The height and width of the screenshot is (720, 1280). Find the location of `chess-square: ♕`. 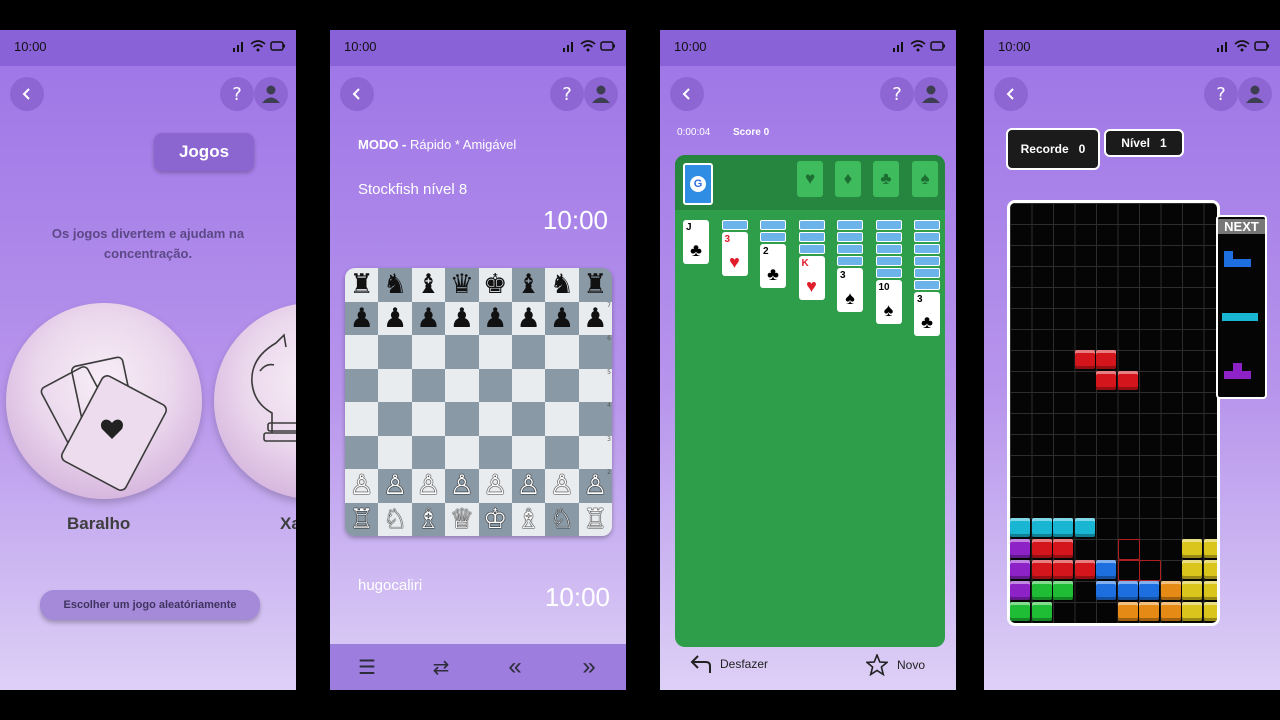

chess-square: ♕ is located at coordinates (462, 519).